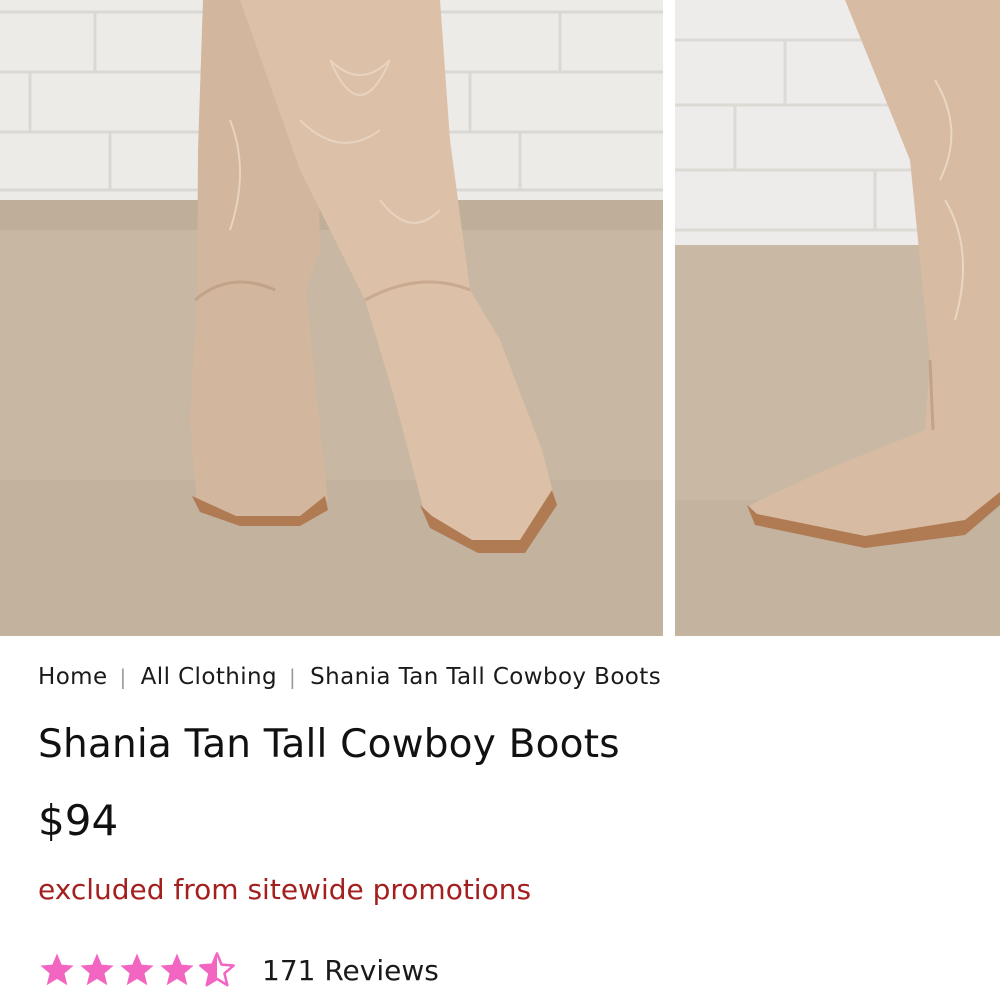  I want to click on product-price: $94, so click(78, 820).